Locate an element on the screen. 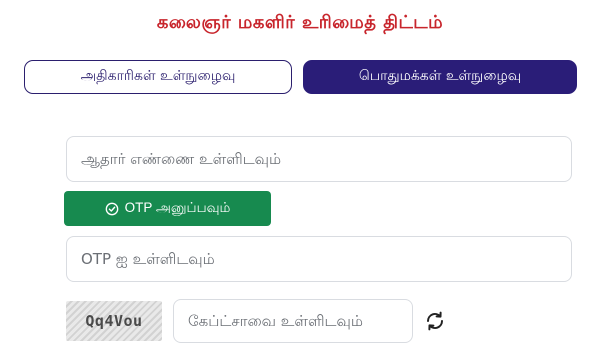 The height and width of the screenshot is (343, 600). tab-officials-login: அதிகாரிகள் உள்நுழைவு is located at coordinates (158, 77).